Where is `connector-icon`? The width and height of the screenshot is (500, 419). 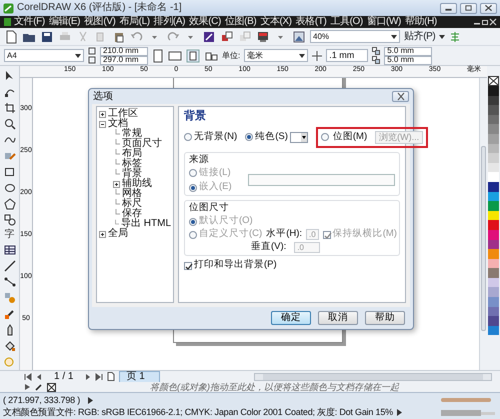
connector-icon is located at coordinates (10, 282).